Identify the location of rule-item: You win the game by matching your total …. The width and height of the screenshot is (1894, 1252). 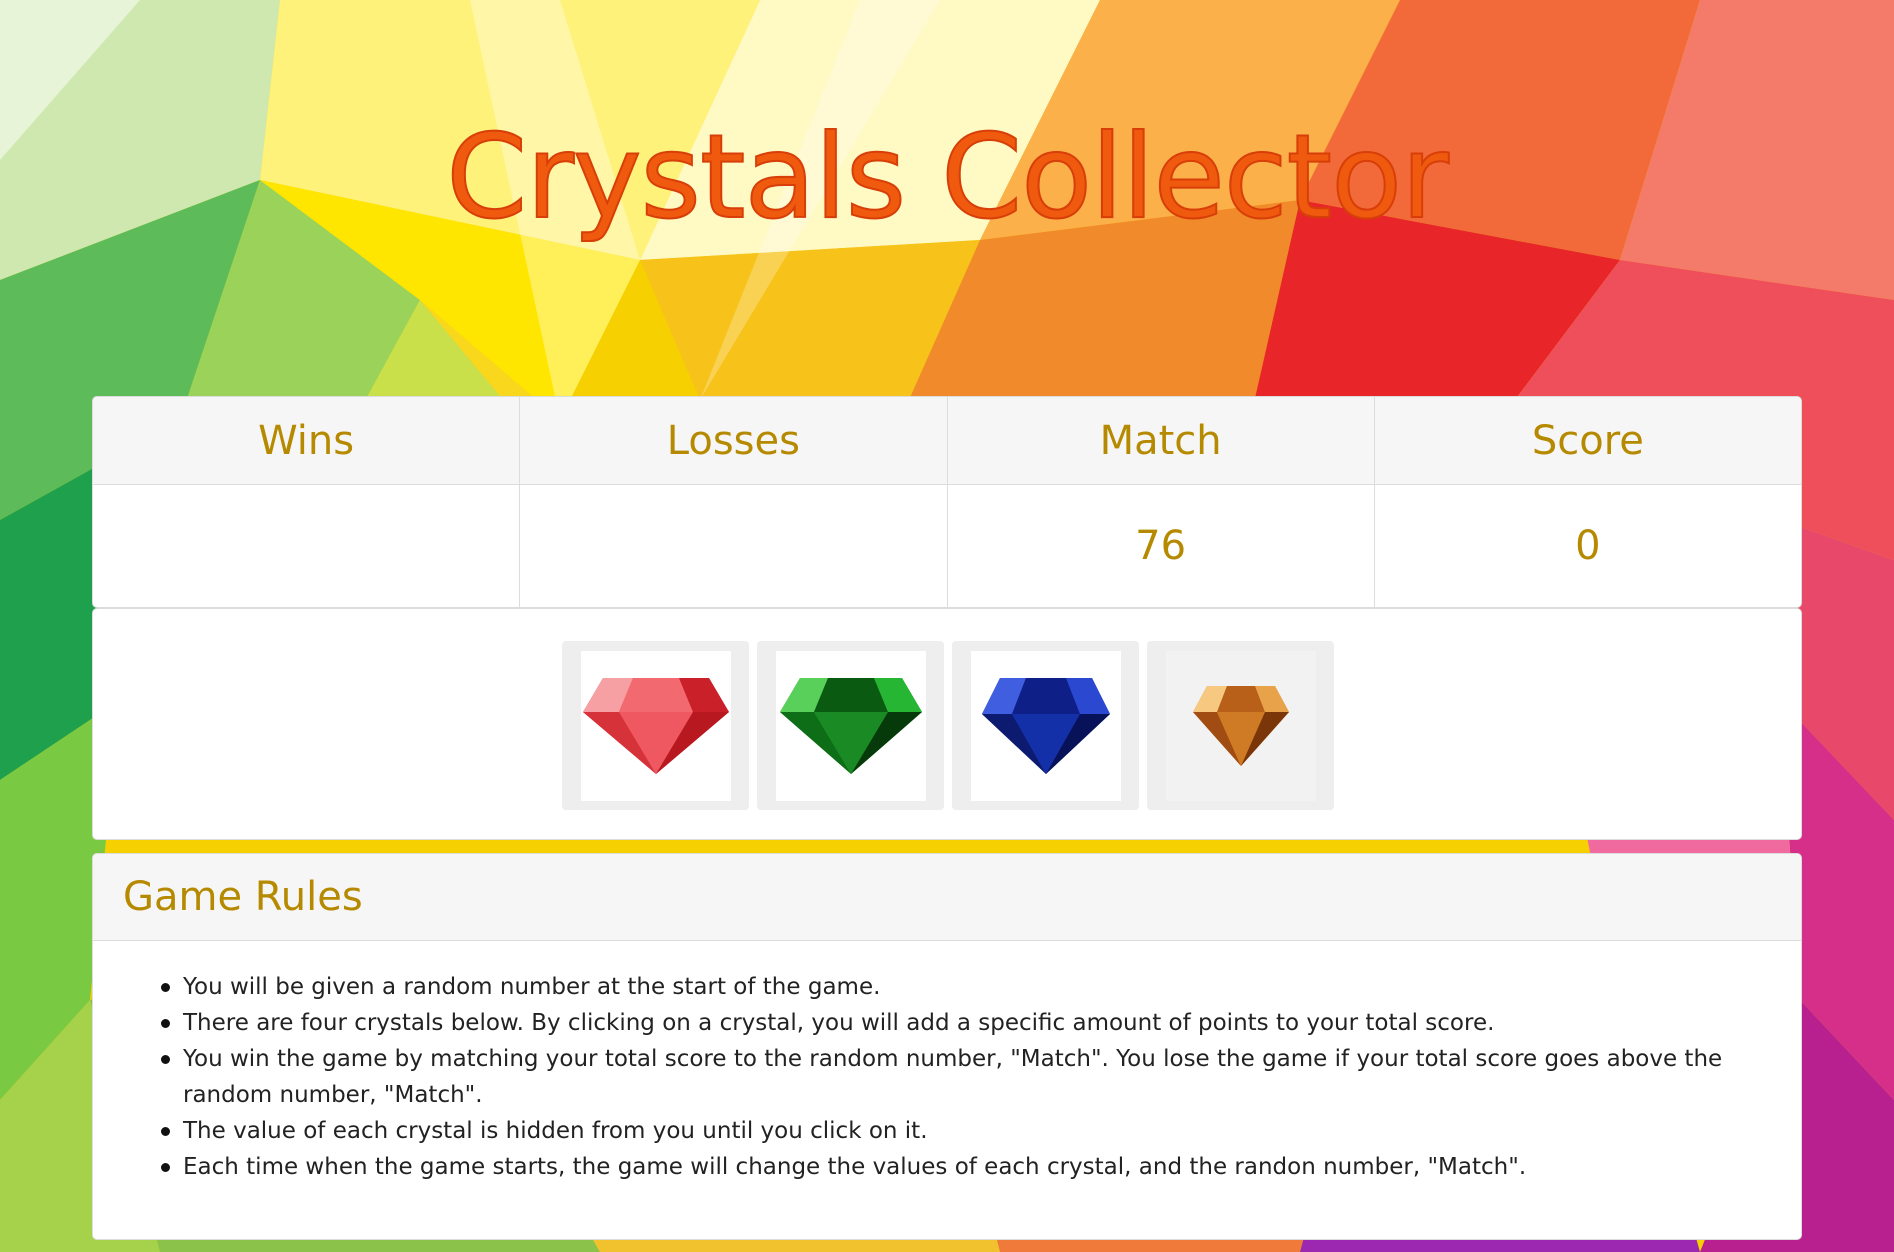
(951, 1077).